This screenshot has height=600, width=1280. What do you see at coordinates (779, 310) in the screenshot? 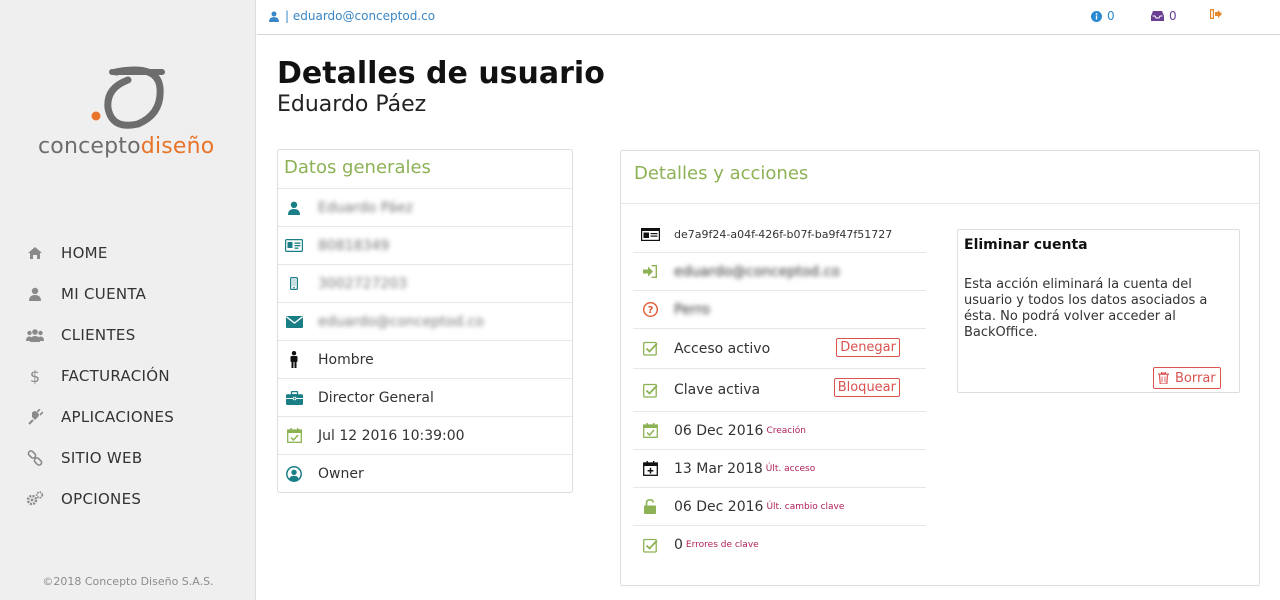
I see `detail-row-question: ? Perro` at bounding box center [779, 310].